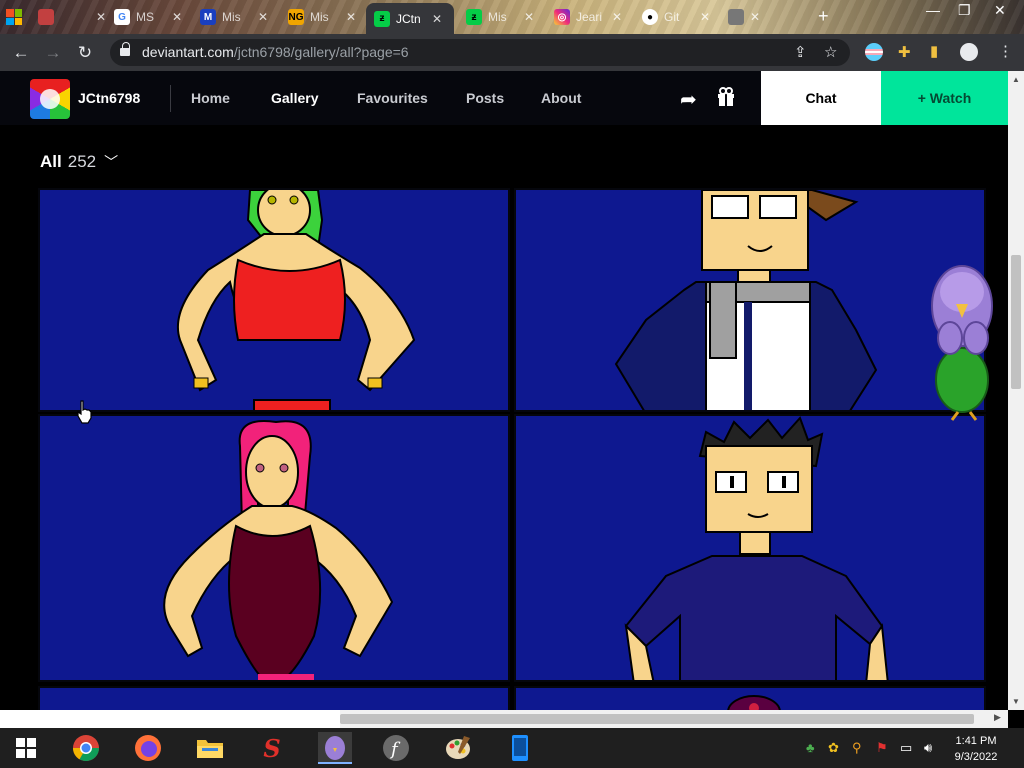 The height and width of the screenshot is (768, 1024). What do you see at coordinates (958, 344) in the screenshot?
I see `parrot-mascot-icon` at bounding box center [958, 344].